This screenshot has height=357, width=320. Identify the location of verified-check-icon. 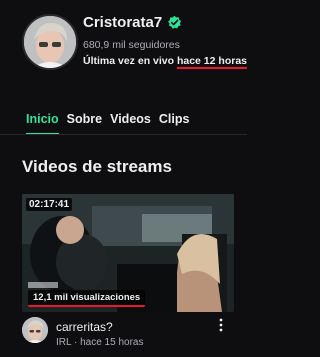
(174, 22).